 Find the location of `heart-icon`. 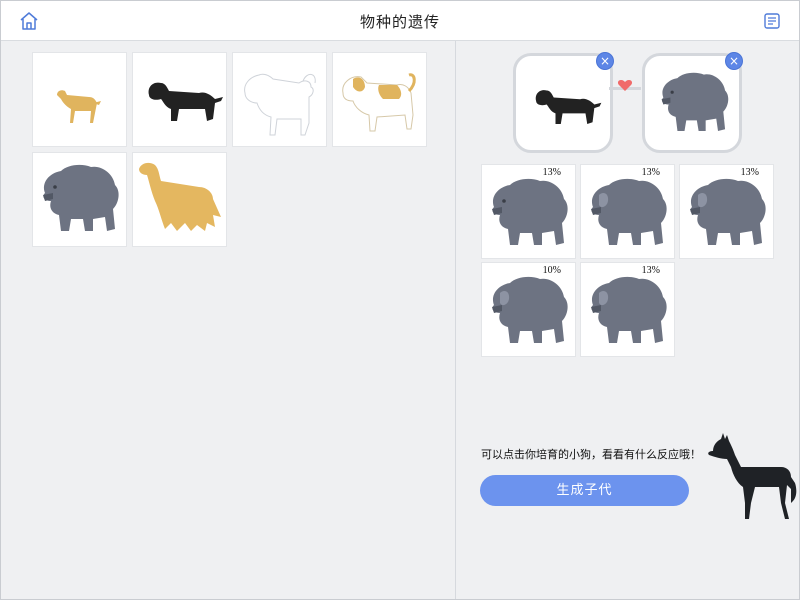

heart-icon is located at coordinates (625, 85).